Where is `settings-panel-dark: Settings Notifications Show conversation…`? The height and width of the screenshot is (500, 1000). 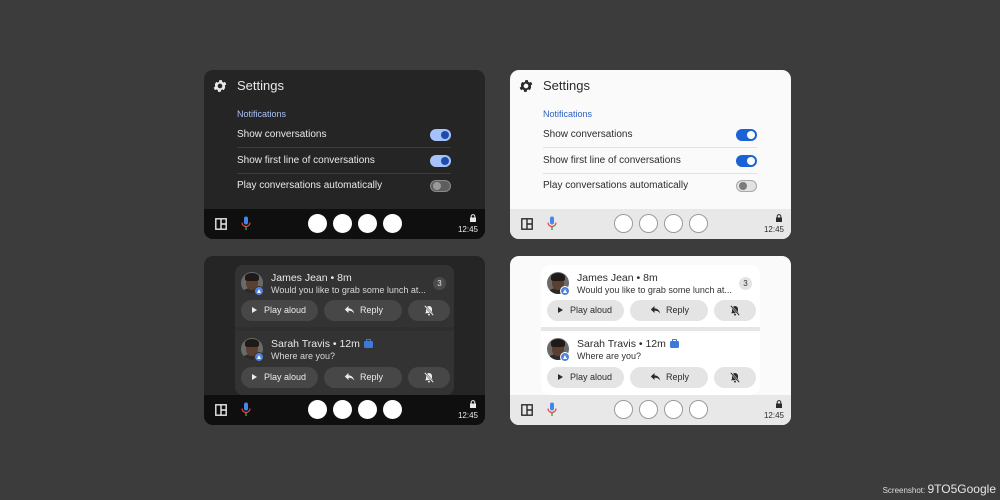
settings-panel-dark: Settings Notifications Show conversation… is located at coordinates (344, 154).